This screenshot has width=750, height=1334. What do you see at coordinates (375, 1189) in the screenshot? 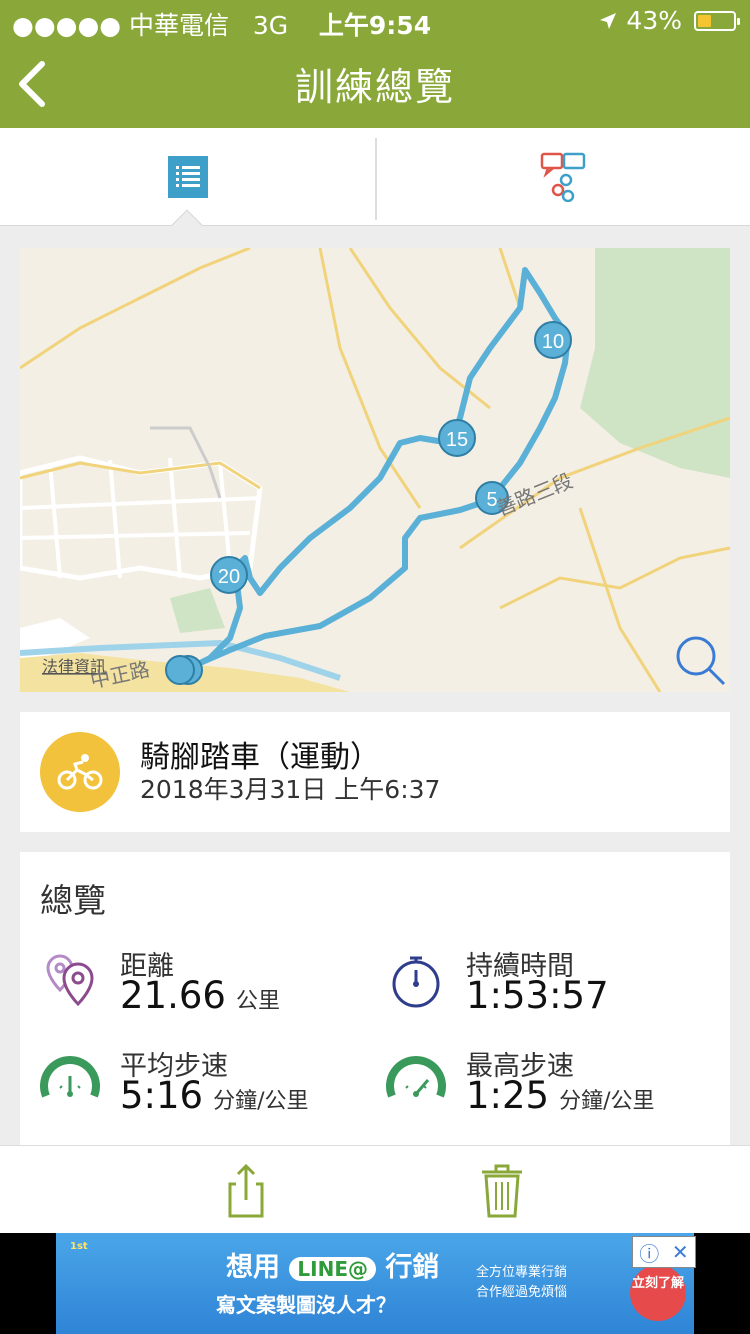
I see `bottom-toolbar` at bounding box center [375, 1189].